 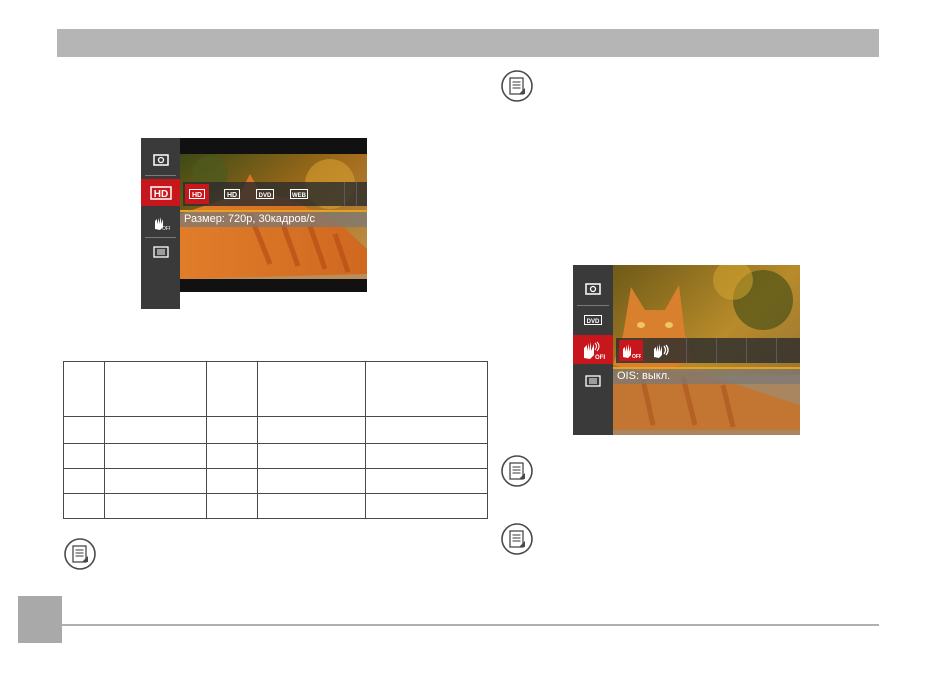 I want to click on table-header-row, so click(x=275, y=389).